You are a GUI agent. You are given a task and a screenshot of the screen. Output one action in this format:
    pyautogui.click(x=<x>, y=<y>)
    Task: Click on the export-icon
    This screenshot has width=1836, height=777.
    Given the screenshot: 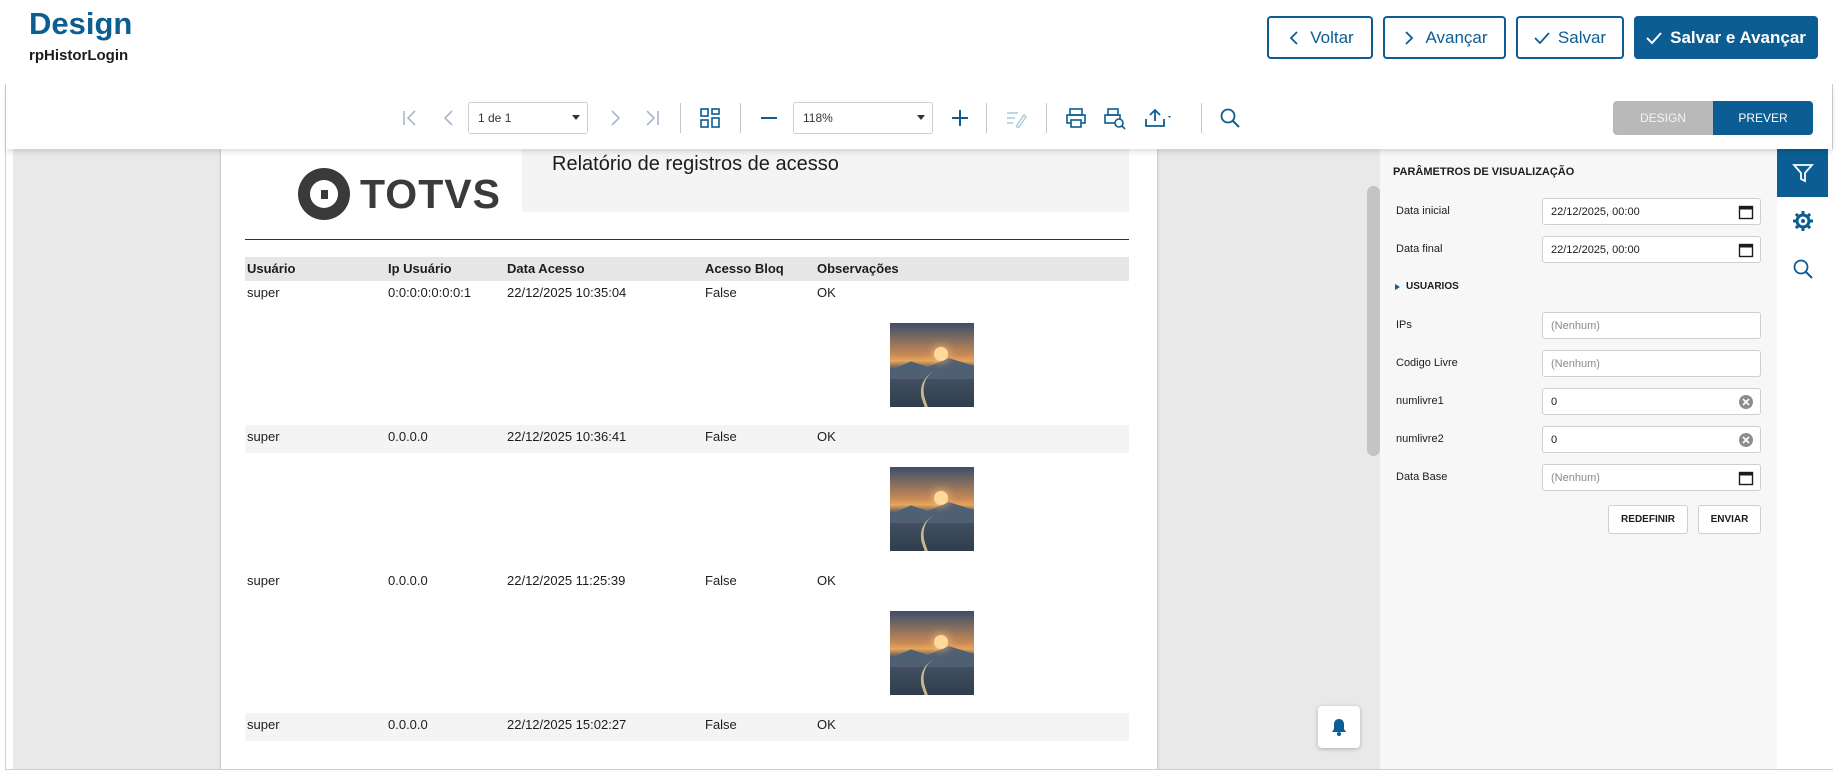 What is the action you would take?
    pyautogui.click(x=1158, y=118)
    